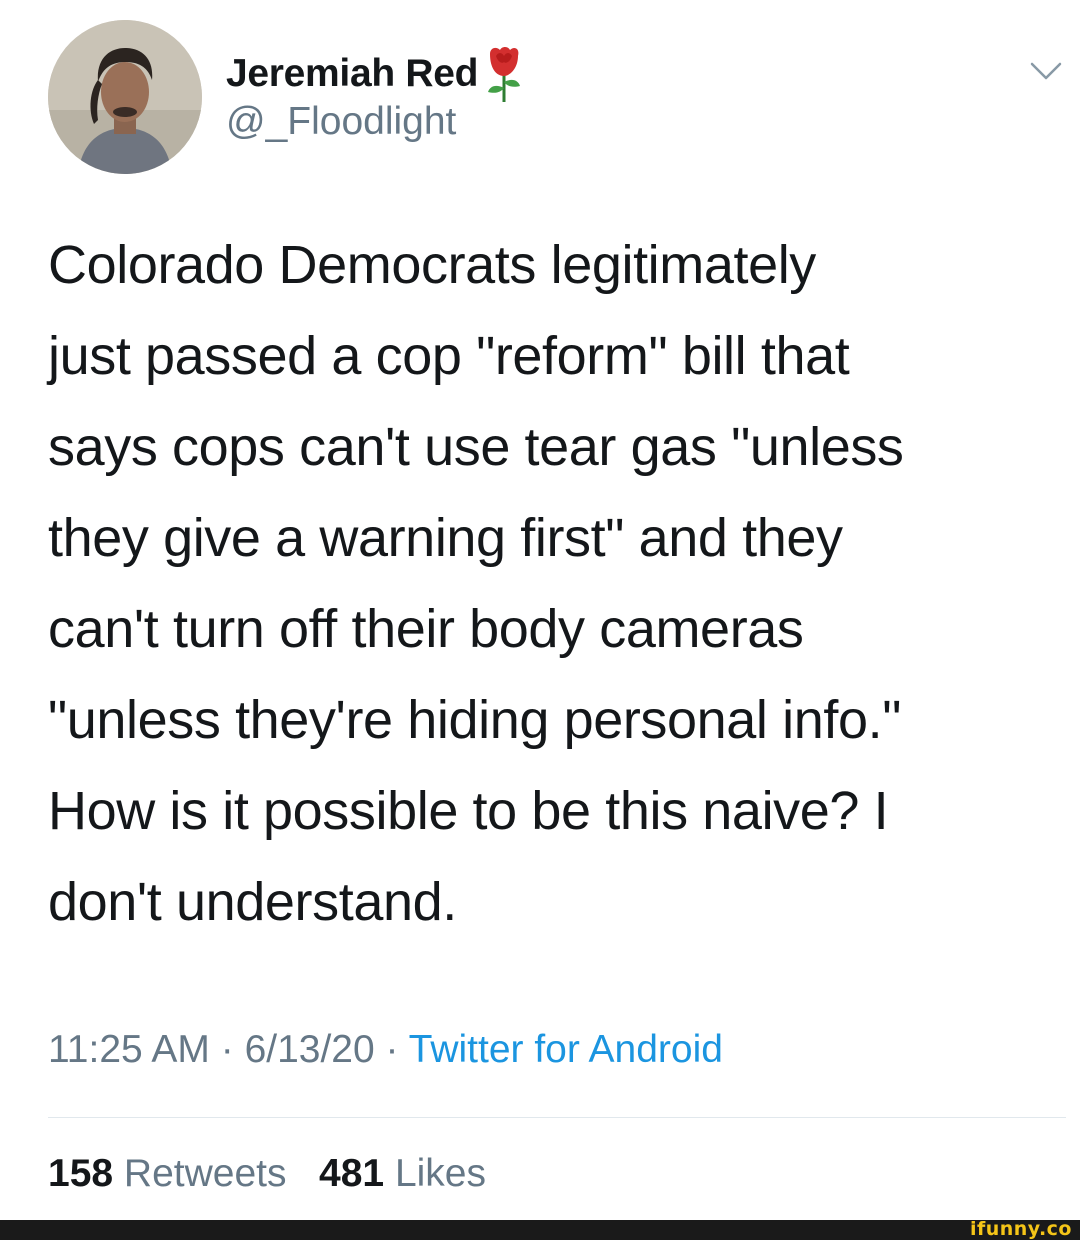 The width and height of the screenshot is (1080, 1240). I want to click on retweets-stat: 158 Retweets, so click(167, 1173).